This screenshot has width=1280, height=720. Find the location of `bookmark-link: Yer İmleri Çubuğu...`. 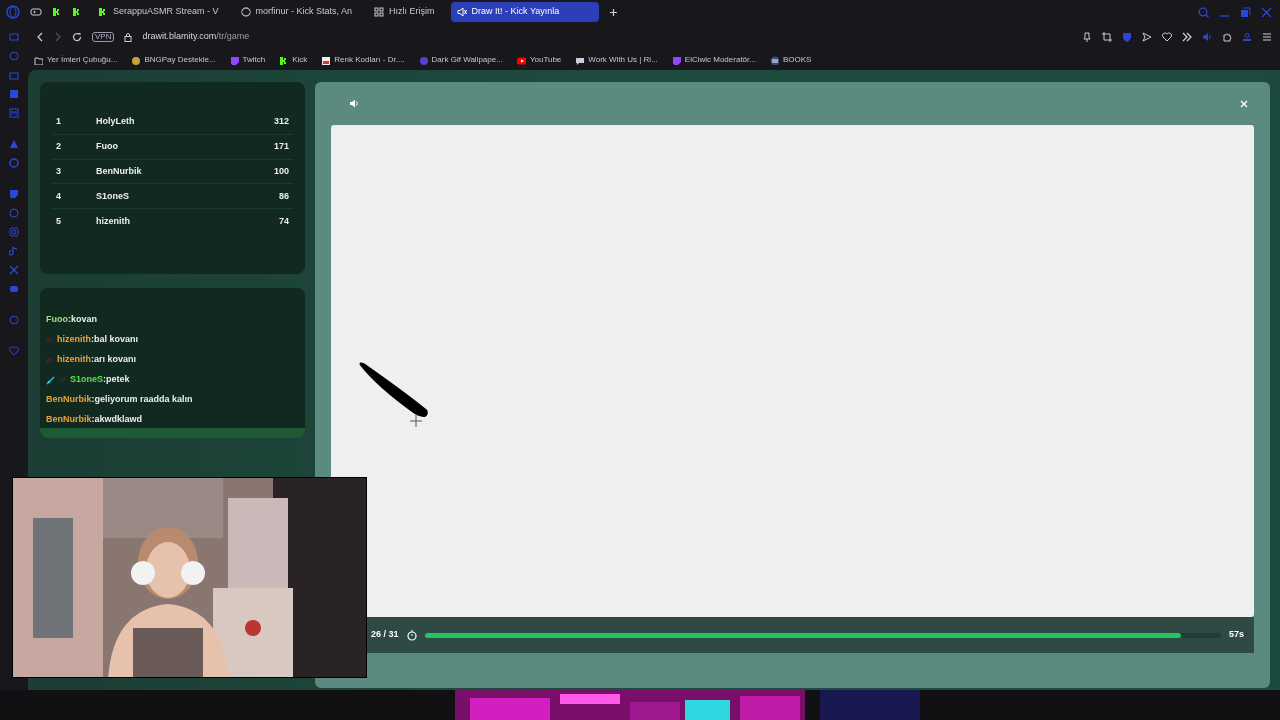

bookmark-link: Yer İmleri Çubuğu... is located at coordinates (76, 60).